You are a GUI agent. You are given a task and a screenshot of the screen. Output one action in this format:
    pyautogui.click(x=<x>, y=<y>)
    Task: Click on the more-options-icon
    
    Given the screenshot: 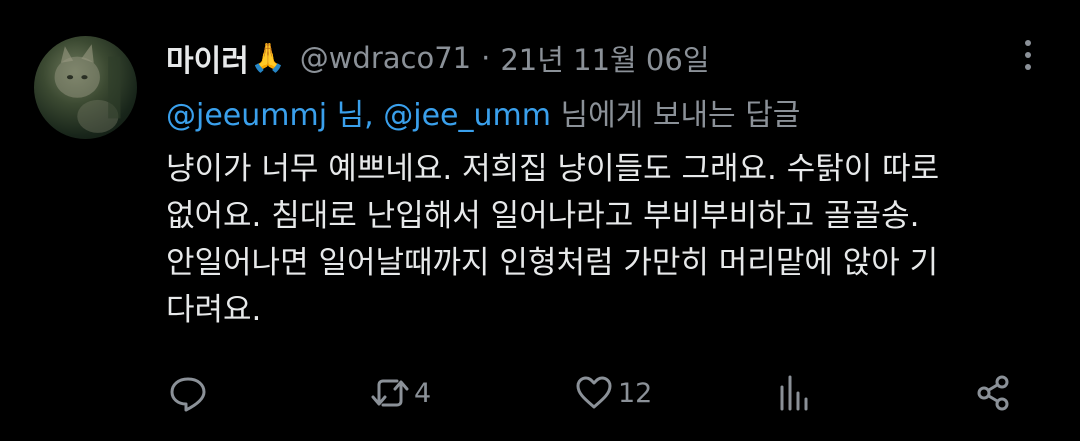 What is the action you would take?
    pyautogui.click(x=1028, y=55)
    